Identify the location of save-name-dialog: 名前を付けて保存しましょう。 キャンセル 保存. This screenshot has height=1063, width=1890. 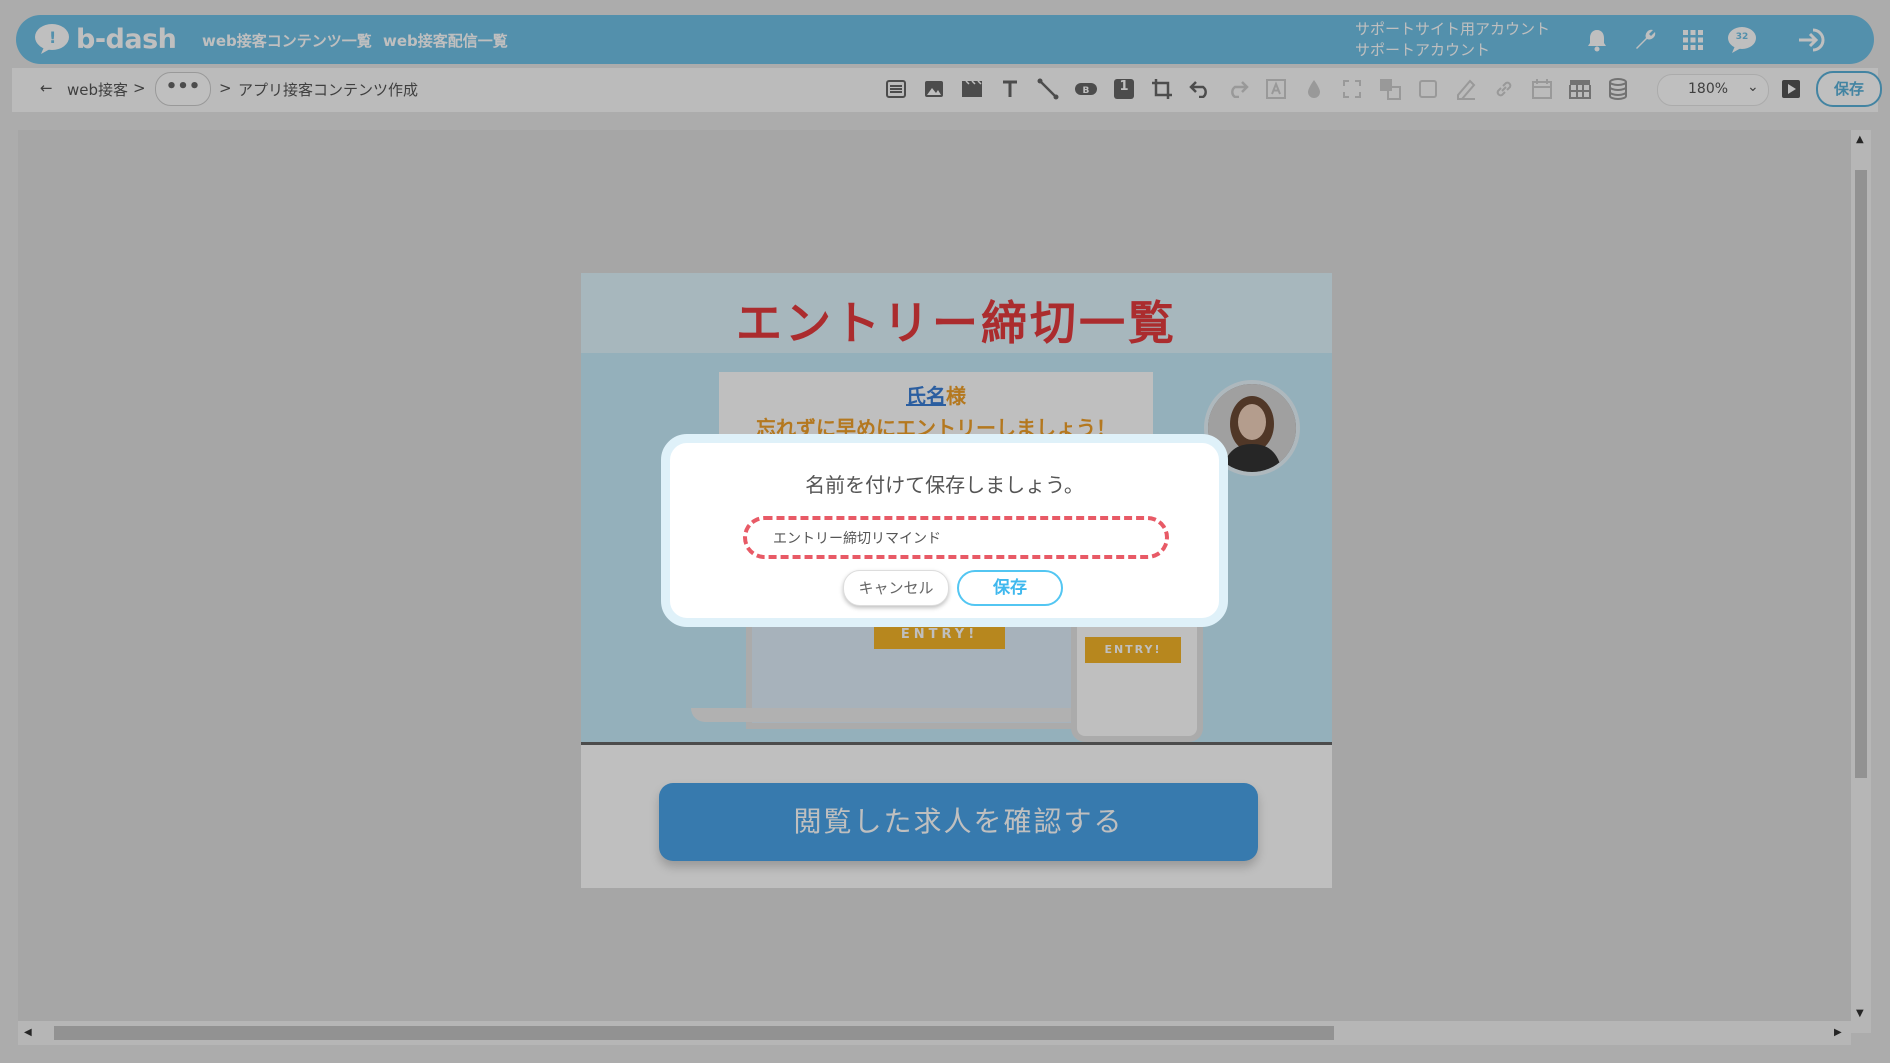
(944, 530).